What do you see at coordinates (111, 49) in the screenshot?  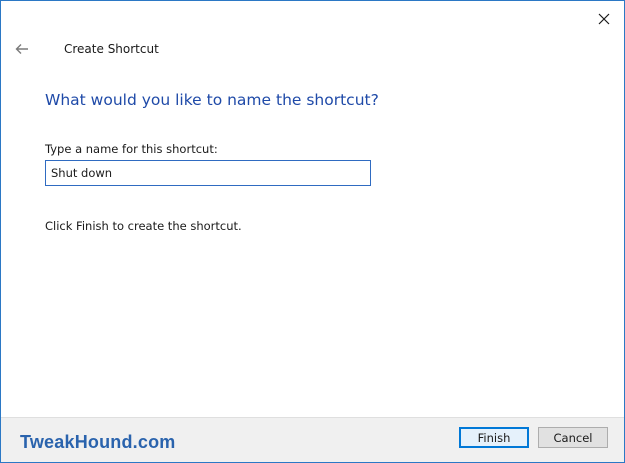 I see `window-title: Create Shortcut` at bounding box center [111, 49].